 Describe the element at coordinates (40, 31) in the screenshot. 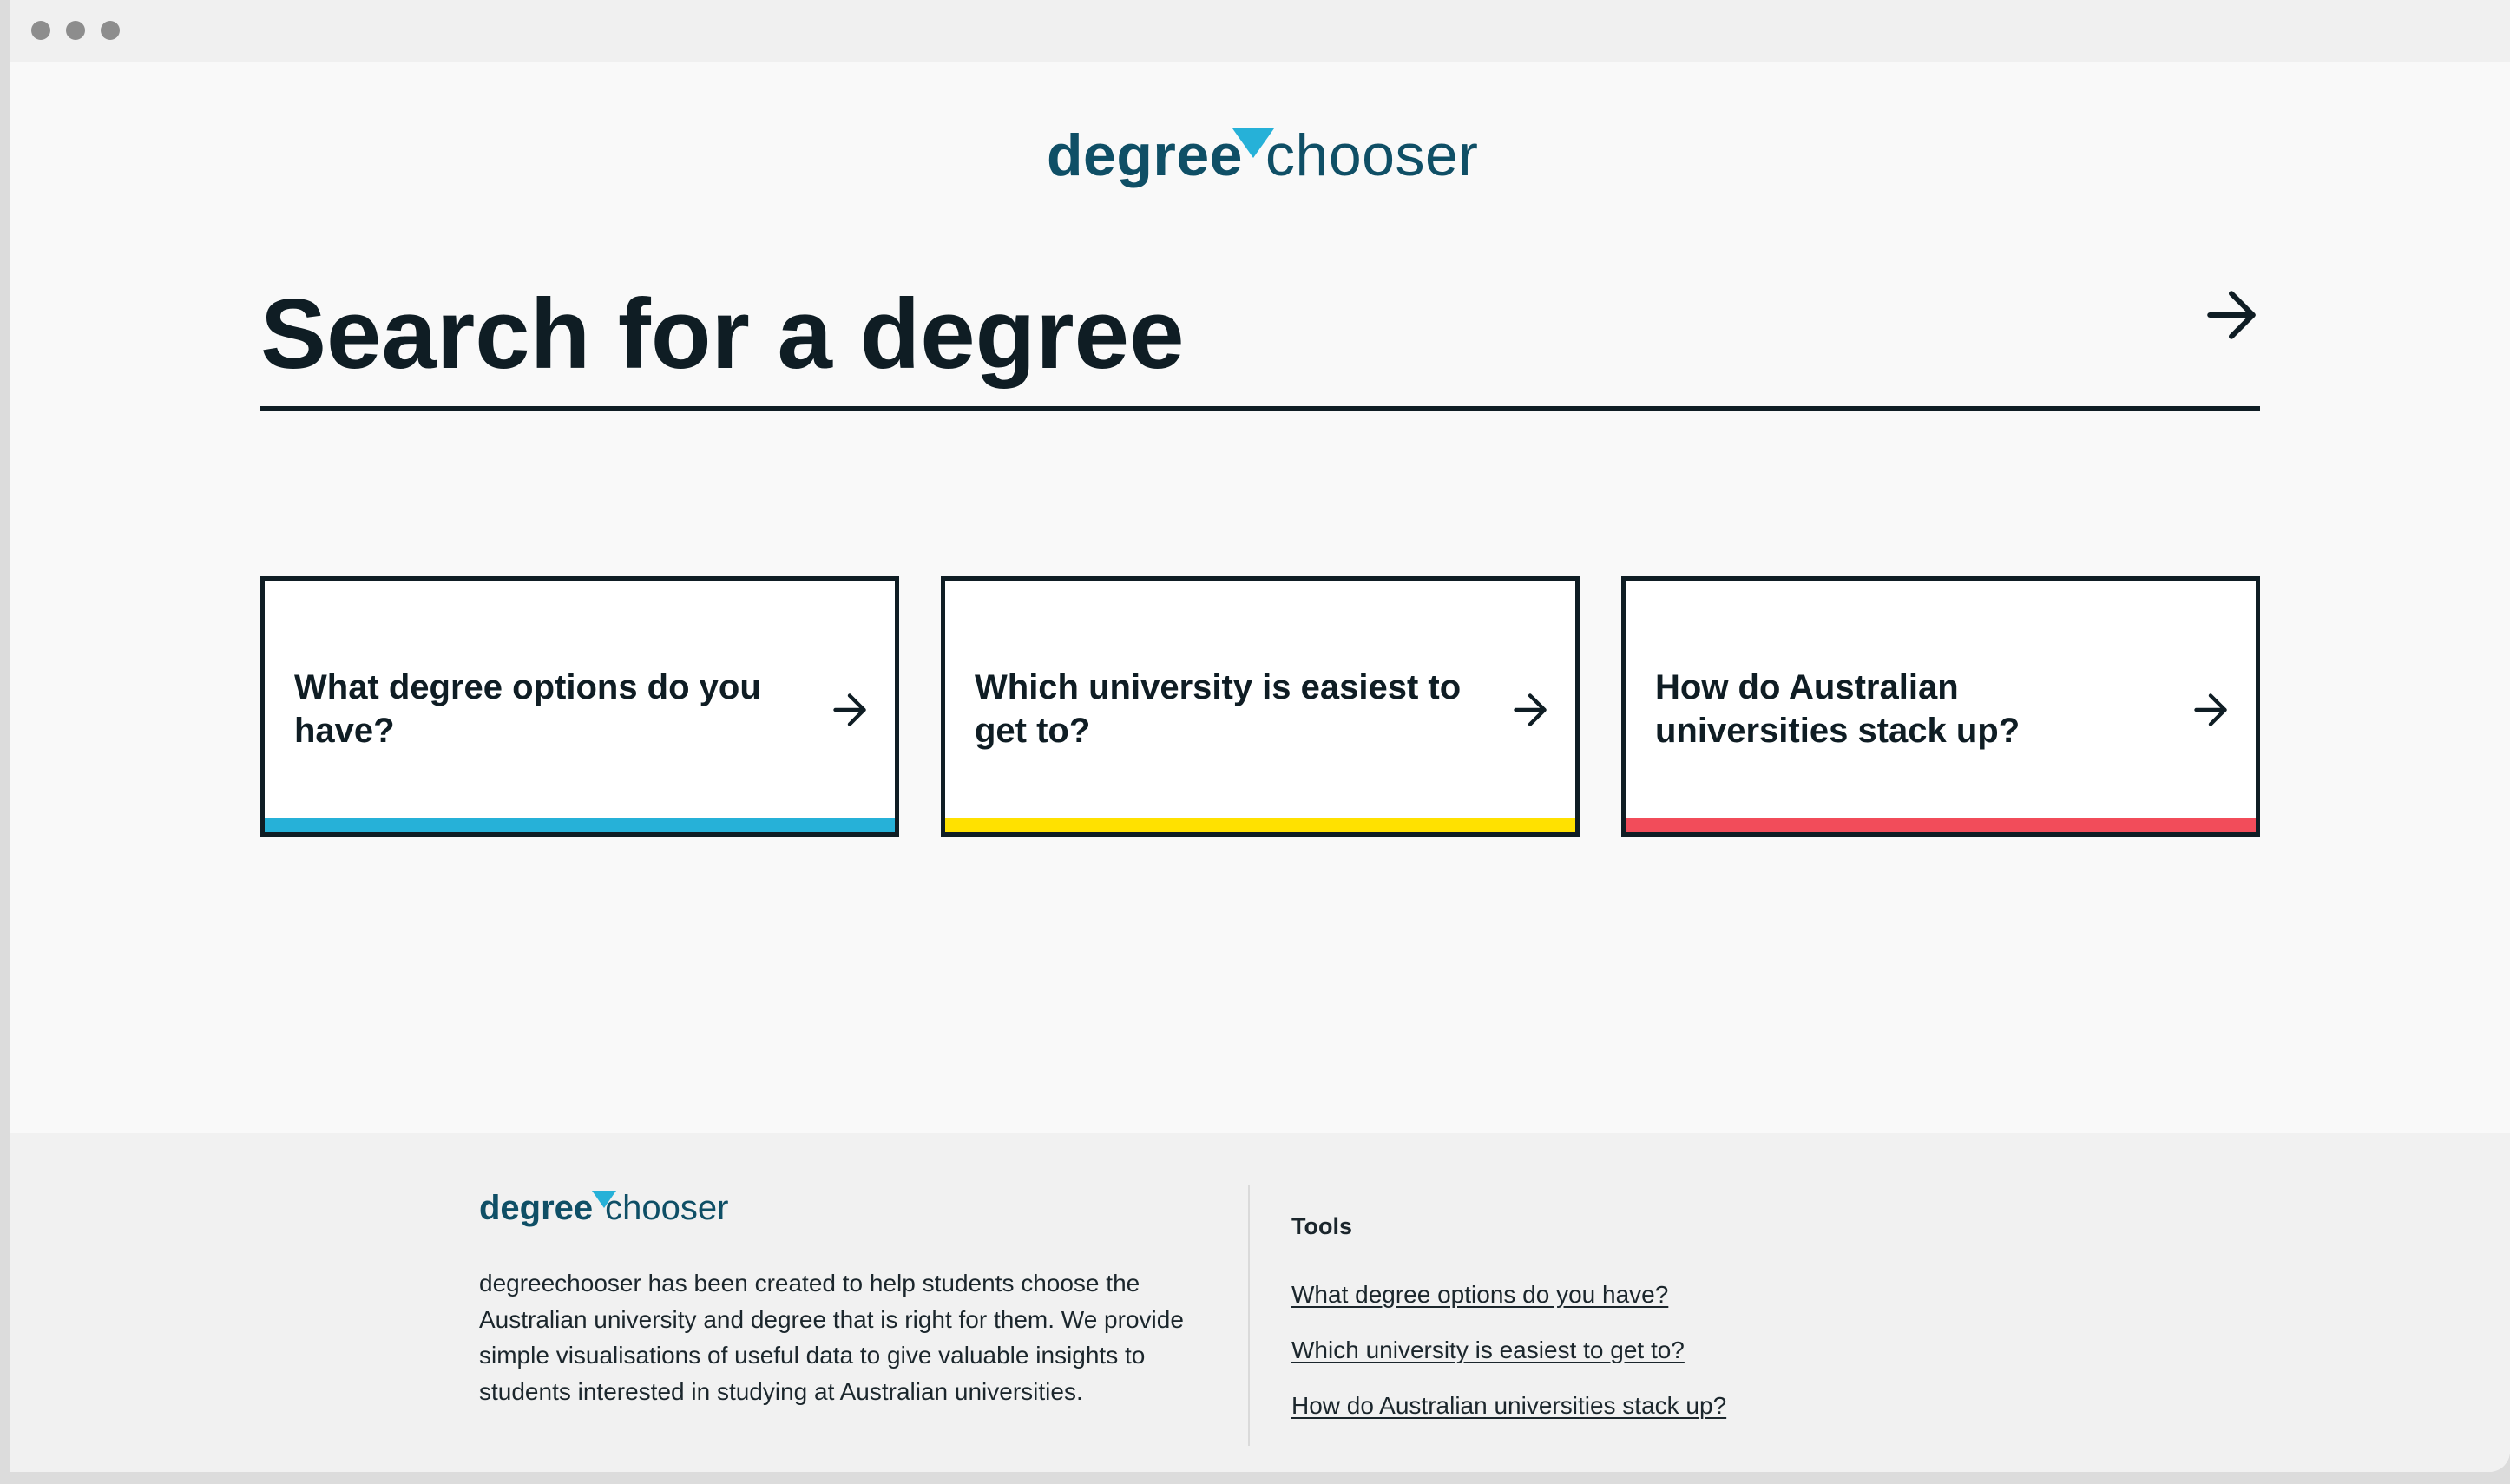

I see `window-close-dot` at that location.